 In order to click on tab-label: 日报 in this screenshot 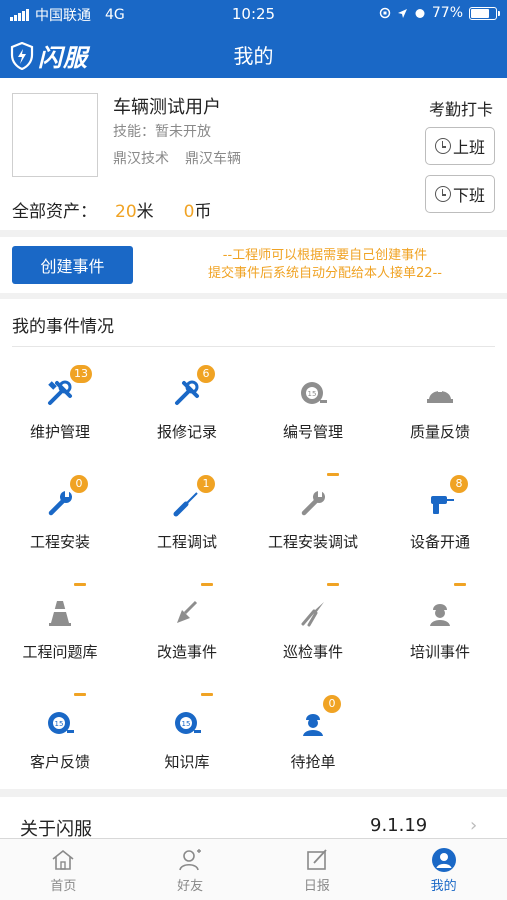, I will do `click(316, 886)`.